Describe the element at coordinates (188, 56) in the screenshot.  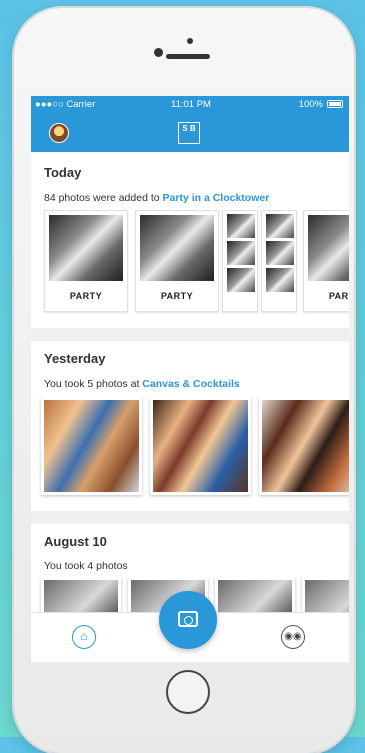
I see `earpiece-speaker` at that location.